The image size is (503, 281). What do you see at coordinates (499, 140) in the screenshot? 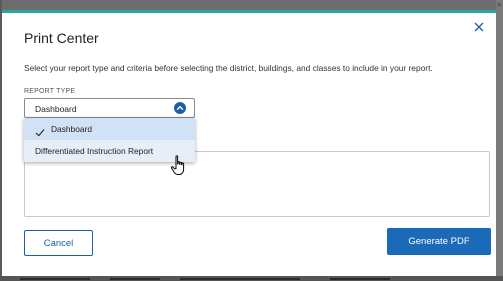
I see `backdrop-right: ⌕` at bounding box center [499, 140].